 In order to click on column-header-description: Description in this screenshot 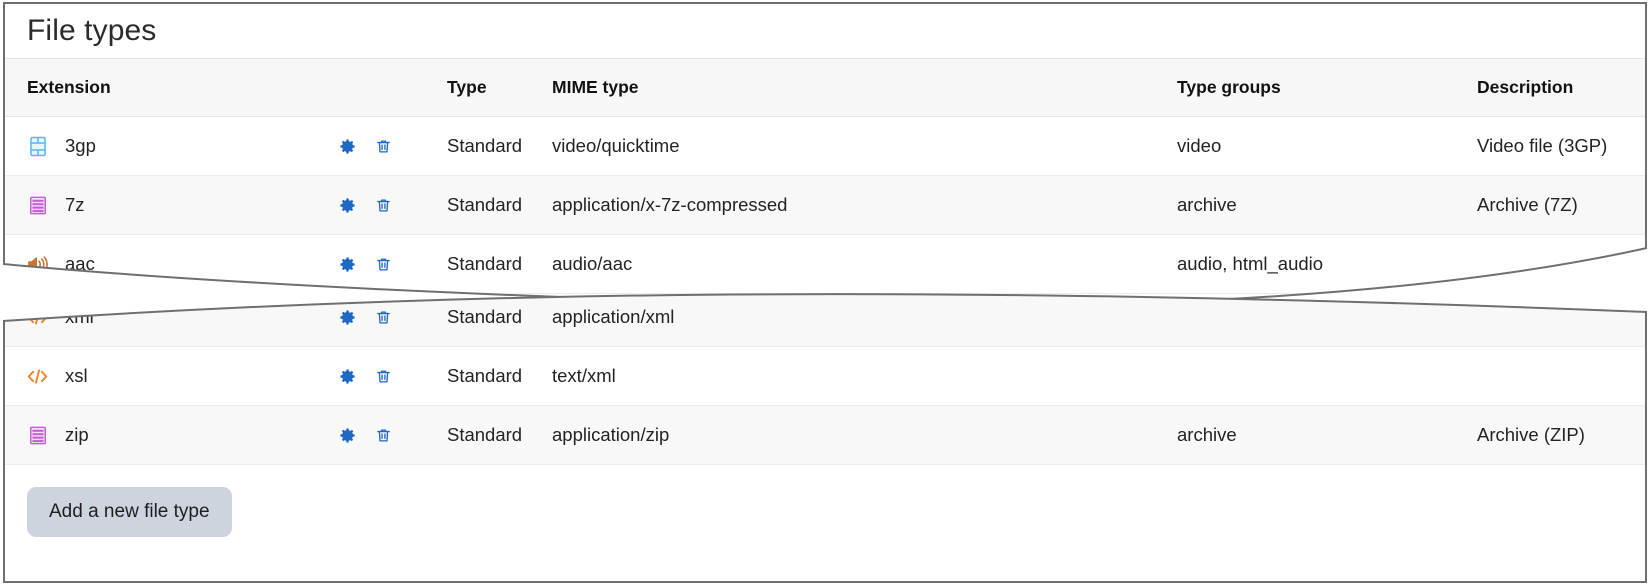, I will do `click(1562, 88)`.